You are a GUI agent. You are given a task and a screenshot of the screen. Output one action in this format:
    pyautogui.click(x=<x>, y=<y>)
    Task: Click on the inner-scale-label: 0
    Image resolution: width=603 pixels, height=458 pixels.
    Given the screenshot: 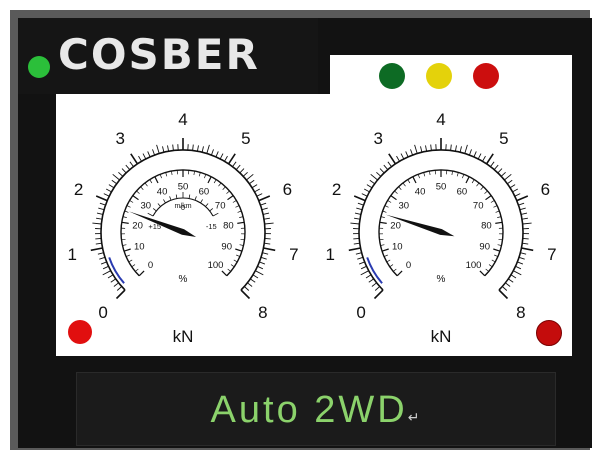 What is the action you would take?
    pyautogui.click(x=408, y=265)
    